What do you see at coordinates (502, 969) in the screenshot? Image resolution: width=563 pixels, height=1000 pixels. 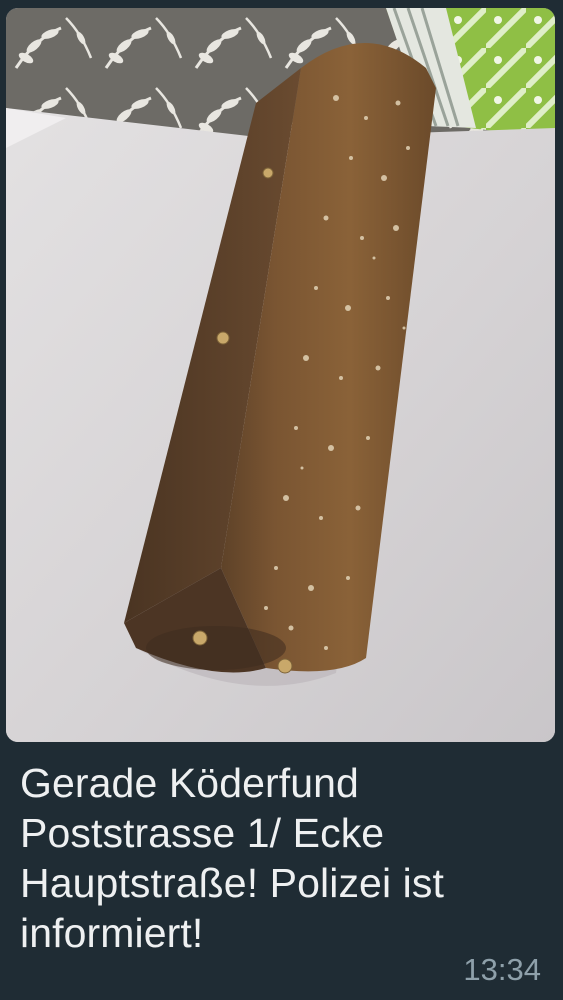 I see `message-timestamp: 13:34` at bounding box center [502, 969].